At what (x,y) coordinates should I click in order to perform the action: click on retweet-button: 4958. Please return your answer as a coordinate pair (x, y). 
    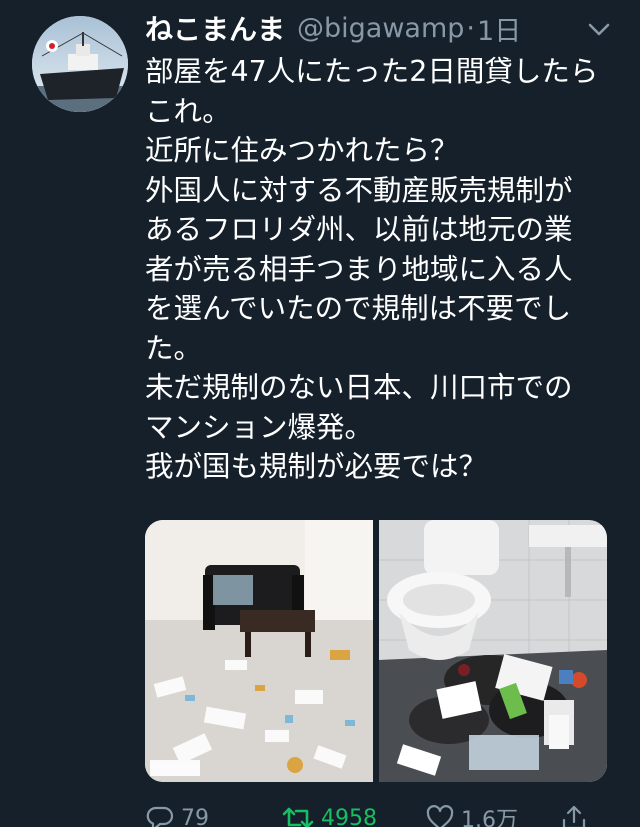
    Looking at the image, I should click on (329, 815).